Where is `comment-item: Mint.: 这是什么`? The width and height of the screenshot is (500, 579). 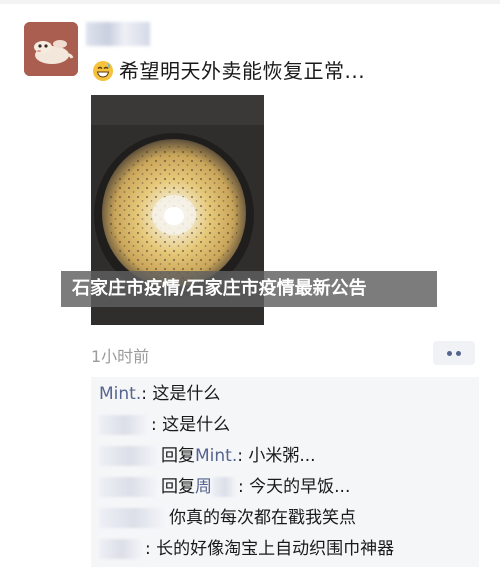
comment-item: Mint.: 这是什么 is located at coordinates (159, 394).